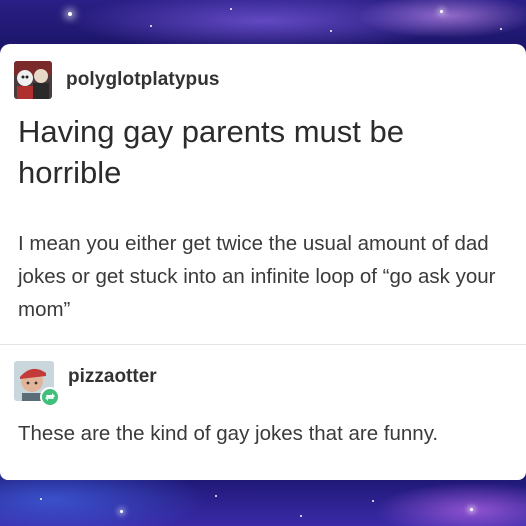 This screenshot has width=526, height=526. I want to click on post-title: Having gay parents must be horrible, so click(211, 152).